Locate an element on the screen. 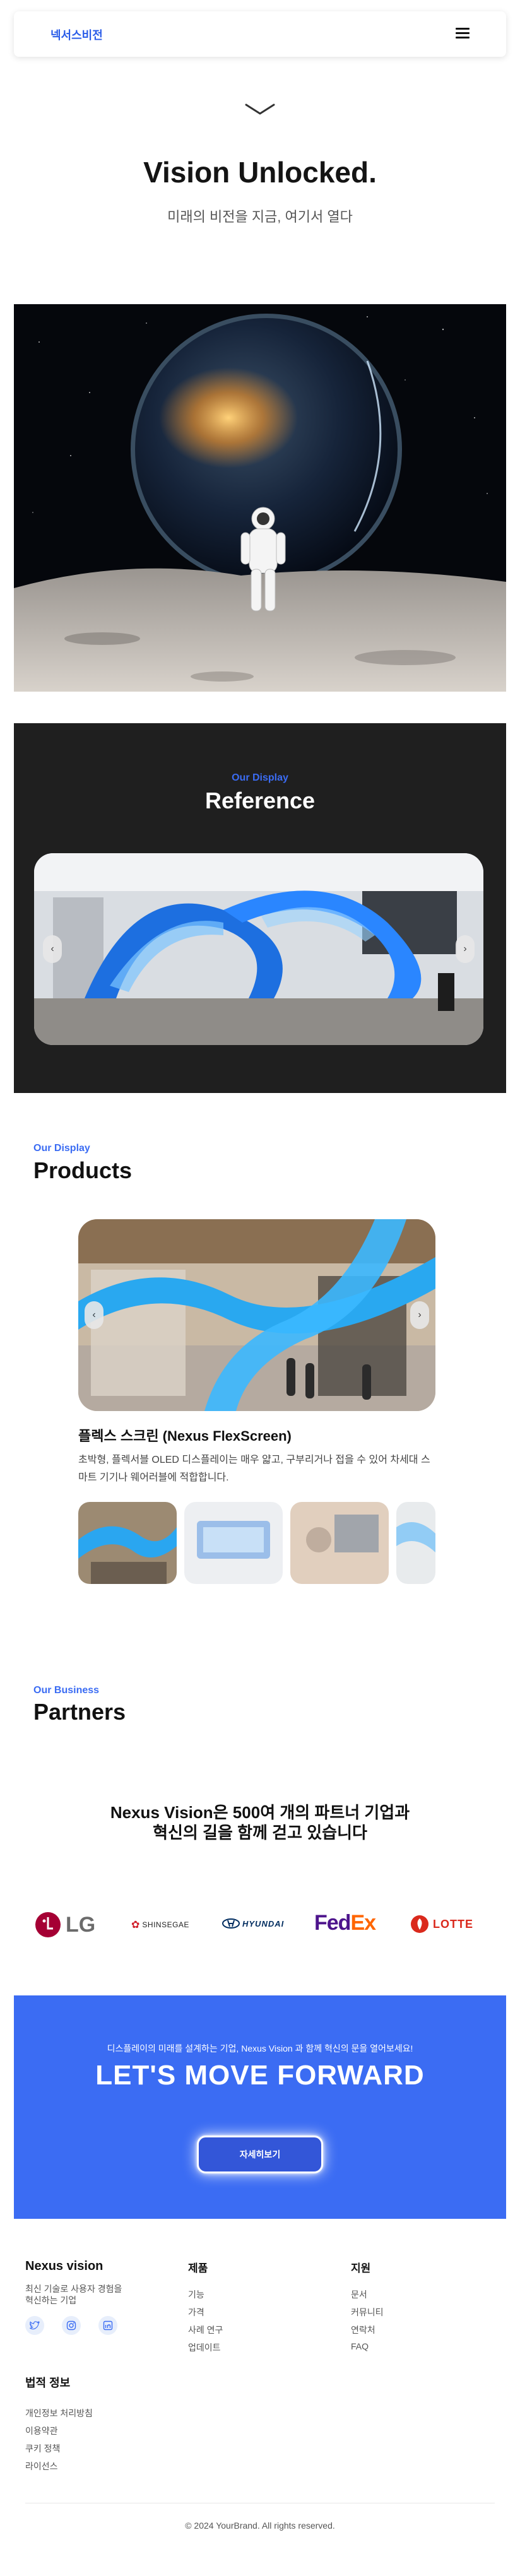 This screenshot has width=520, height=2576. copyright-text: © 2024 YourBrand. All rights reserved. is located at coordinates (260, 2525).